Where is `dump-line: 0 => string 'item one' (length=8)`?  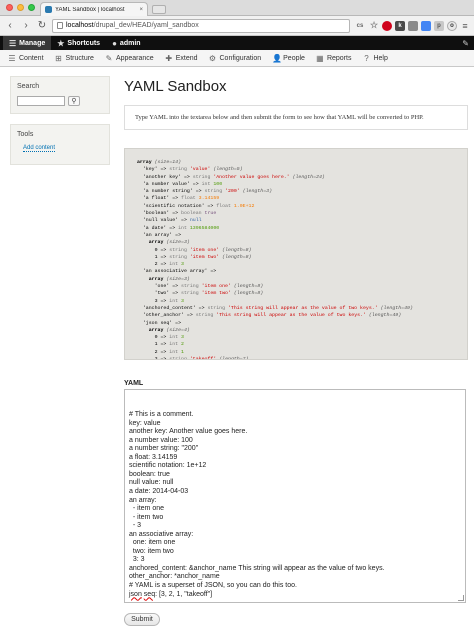 dump-line: 0 => string 'item one' (length=8) is located at coordinates (194, 250).